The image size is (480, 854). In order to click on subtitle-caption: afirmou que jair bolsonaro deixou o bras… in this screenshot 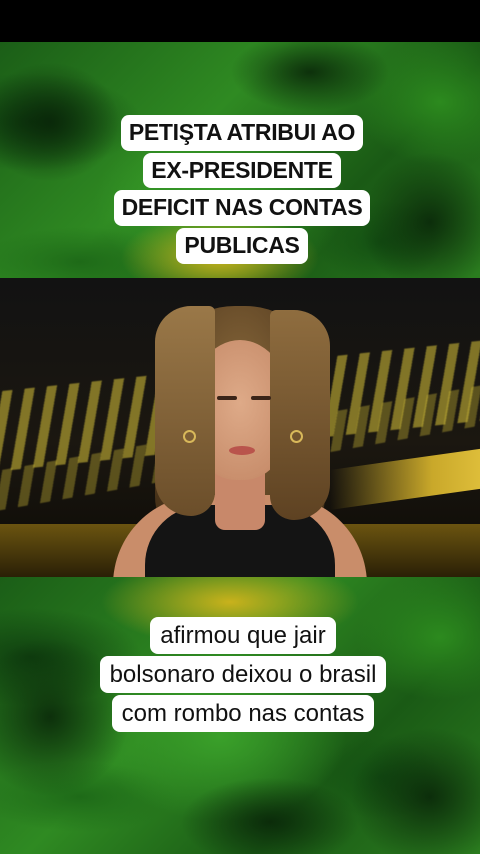, I will do `click(243, 674)`.